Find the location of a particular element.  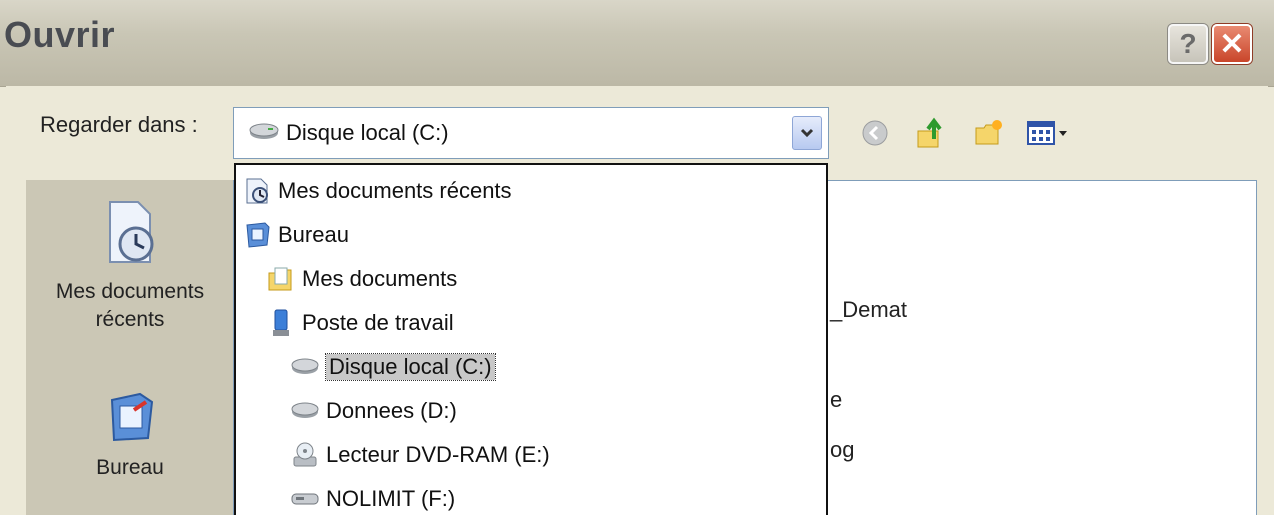

dropdown-item-label: Lecteur DVD-RAM (E:) is located at coordinates (438, 454).